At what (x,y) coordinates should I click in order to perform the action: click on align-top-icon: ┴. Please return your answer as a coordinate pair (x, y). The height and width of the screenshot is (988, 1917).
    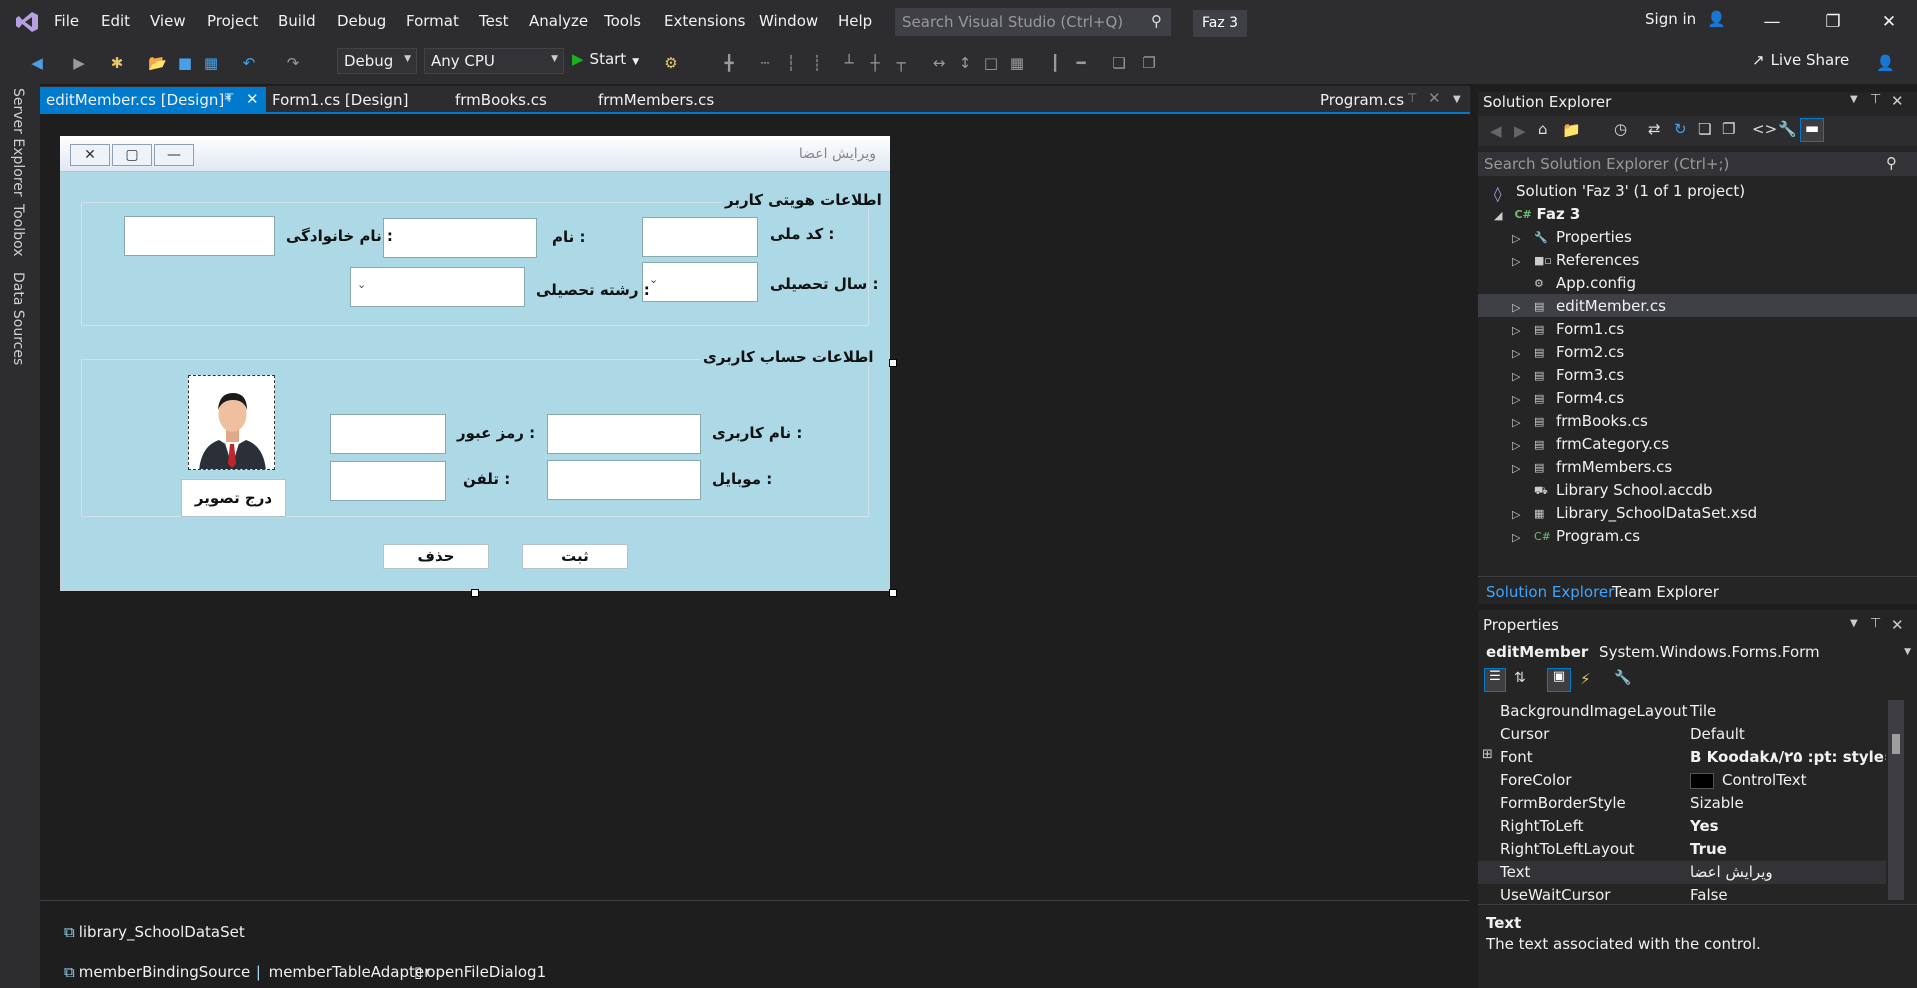
    Looking at the image, I should click on (849, 63).